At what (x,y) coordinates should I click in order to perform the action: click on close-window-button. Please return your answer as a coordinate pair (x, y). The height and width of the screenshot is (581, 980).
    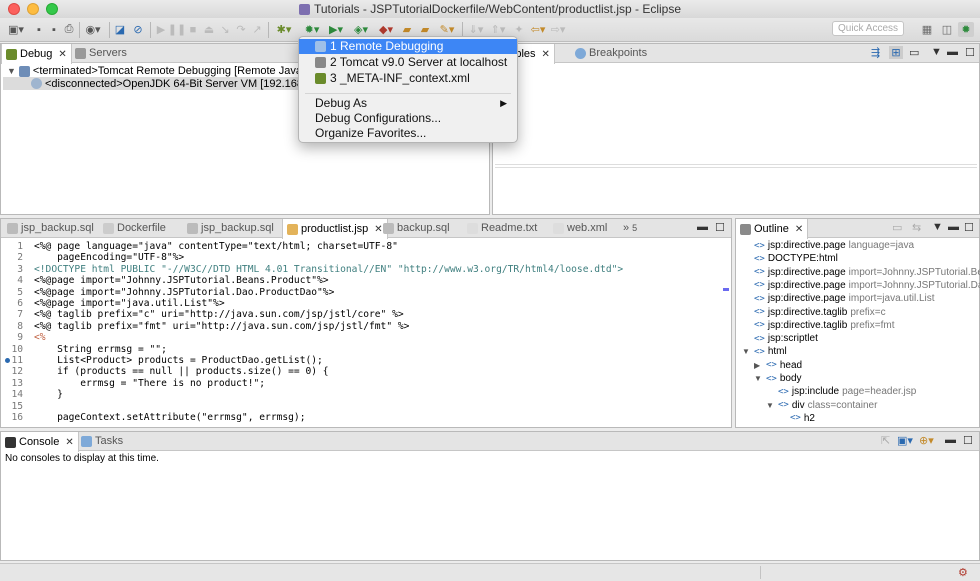
    Looking at the image, I should click on (14, 9).